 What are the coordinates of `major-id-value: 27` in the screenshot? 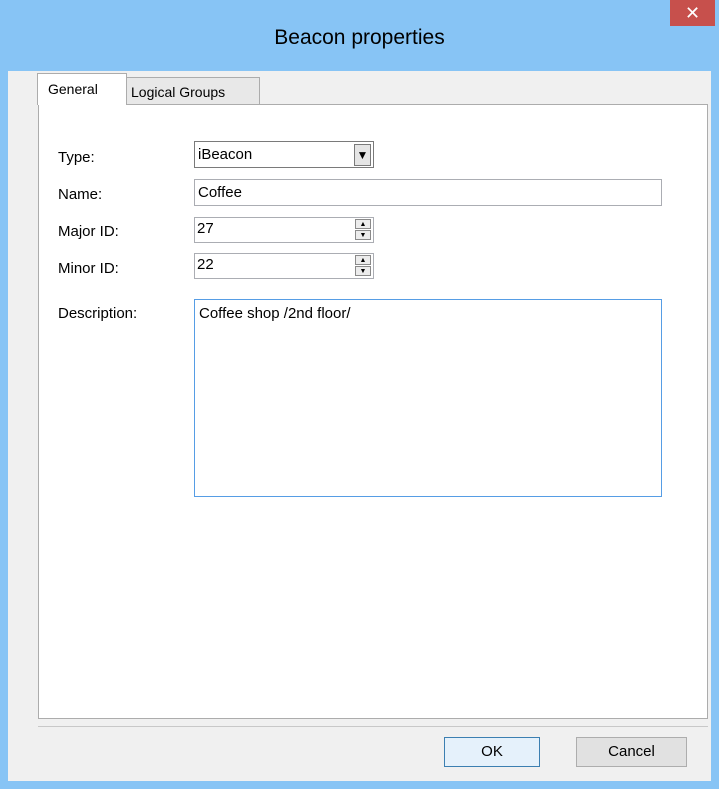 It's located at (205, 228).